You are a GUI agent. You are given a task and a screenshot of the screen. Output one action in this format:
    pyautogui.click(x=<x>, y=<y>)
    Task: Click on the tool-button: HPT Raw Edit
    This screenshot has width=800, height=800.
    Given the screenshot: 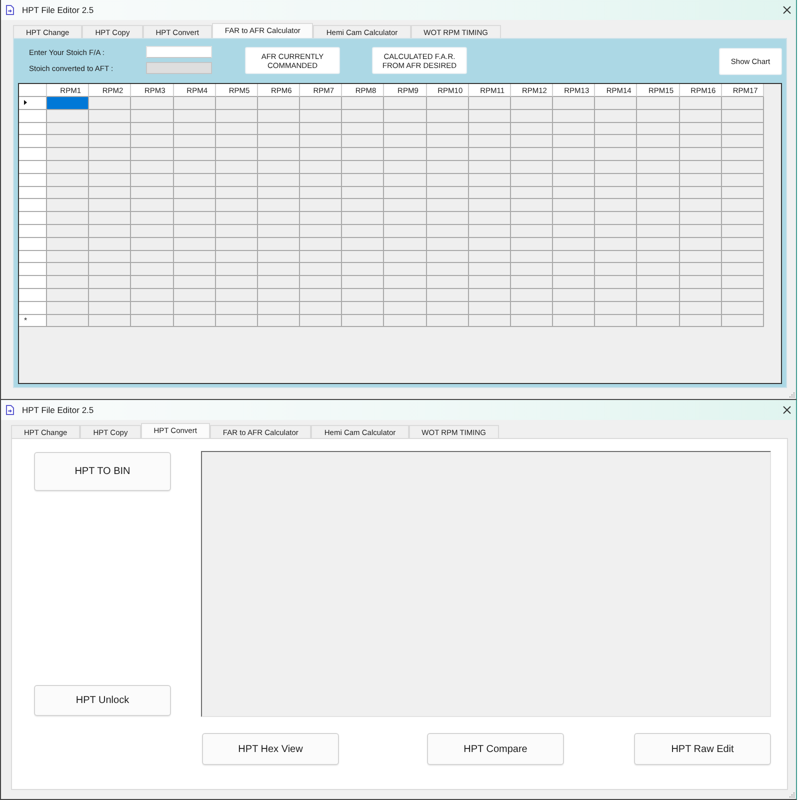 What is the action you would take?
    pyautogui.click(x=702, y=749)
    